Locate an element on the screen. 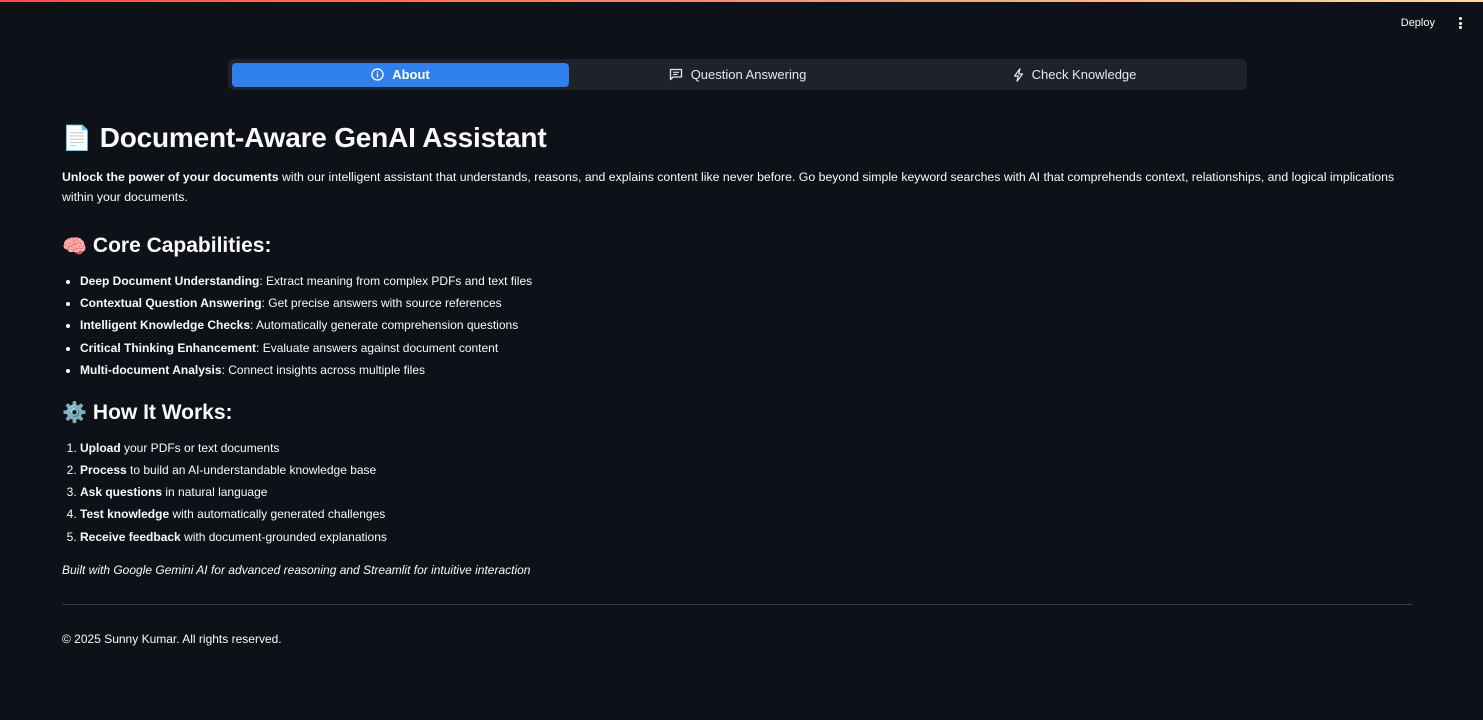 This screenshot has height=720, width=1483. list-item: Ask questions in natural language is located at coordinates (746, 492).